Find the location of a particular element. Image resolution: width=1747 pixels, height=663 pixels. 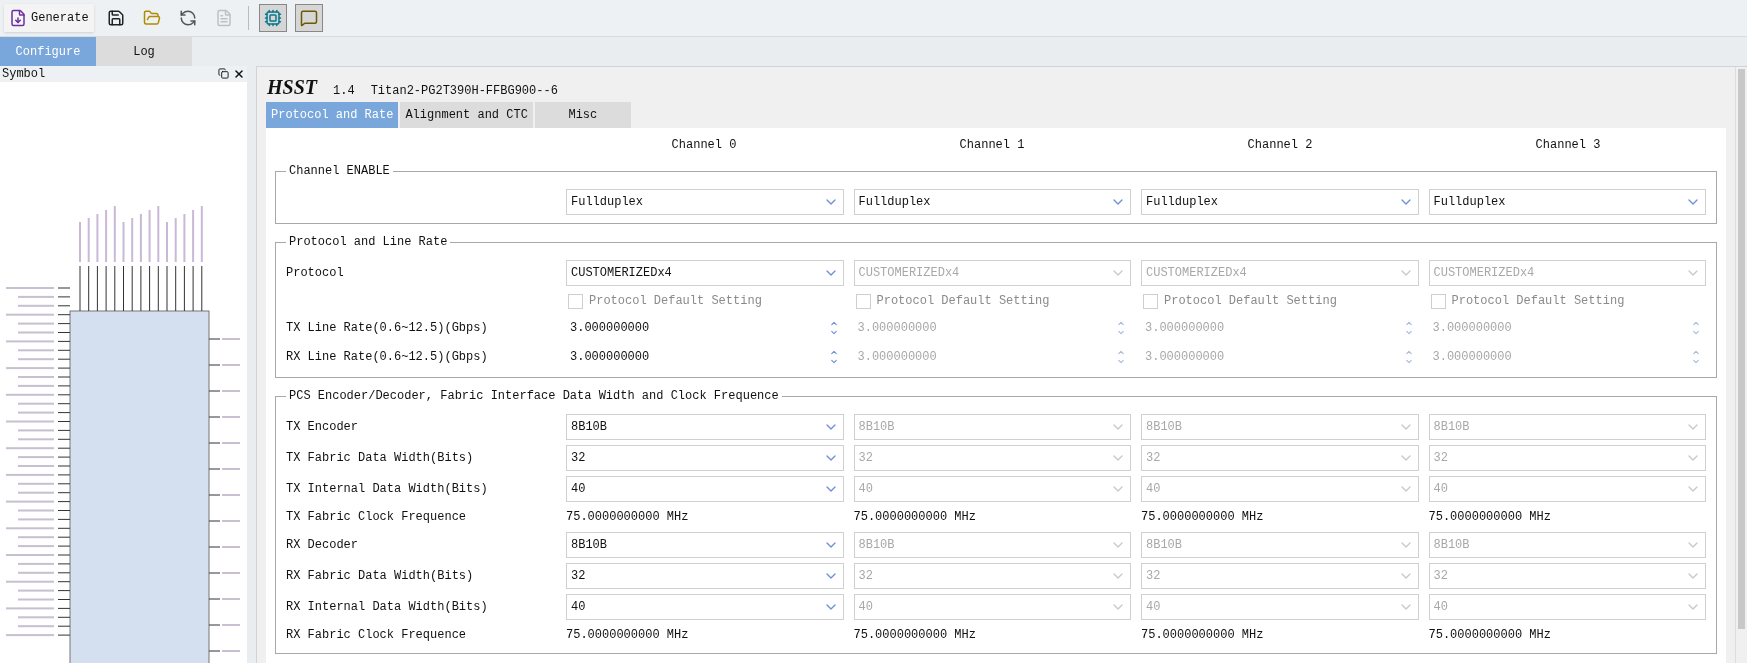

folder-icon is located at coordinates (151, 18).